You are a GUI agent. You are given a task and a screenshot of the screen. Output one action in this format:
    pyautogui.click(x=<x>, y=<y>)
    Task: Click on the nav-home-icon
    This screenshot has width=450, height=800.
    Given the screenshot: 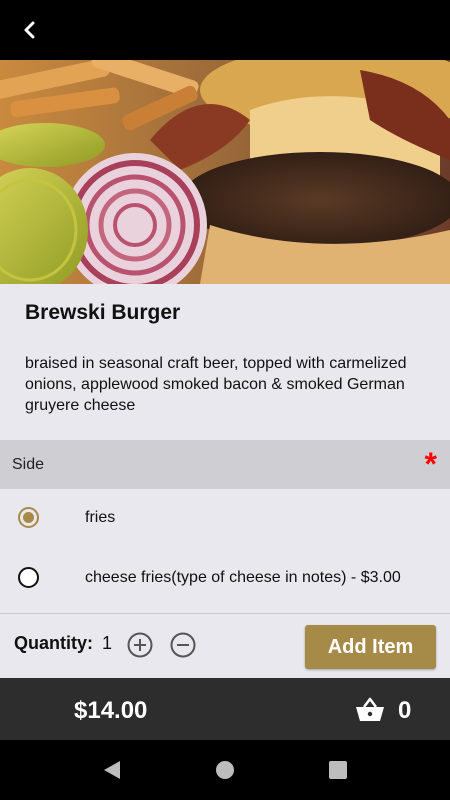 What is the action you would take?
    pyautogui.click(x=225, y=770)
    